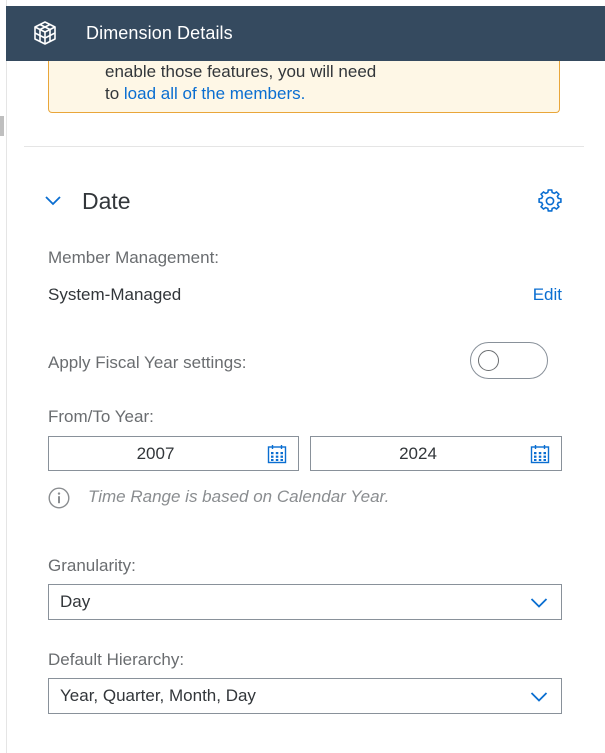 The width and height of the screenshot is (605, 753). Describe the element at coordinates (147, 362) in the screenshot. I see `fiscal-year-label: Apply Fiscal Year settings:` at that location.